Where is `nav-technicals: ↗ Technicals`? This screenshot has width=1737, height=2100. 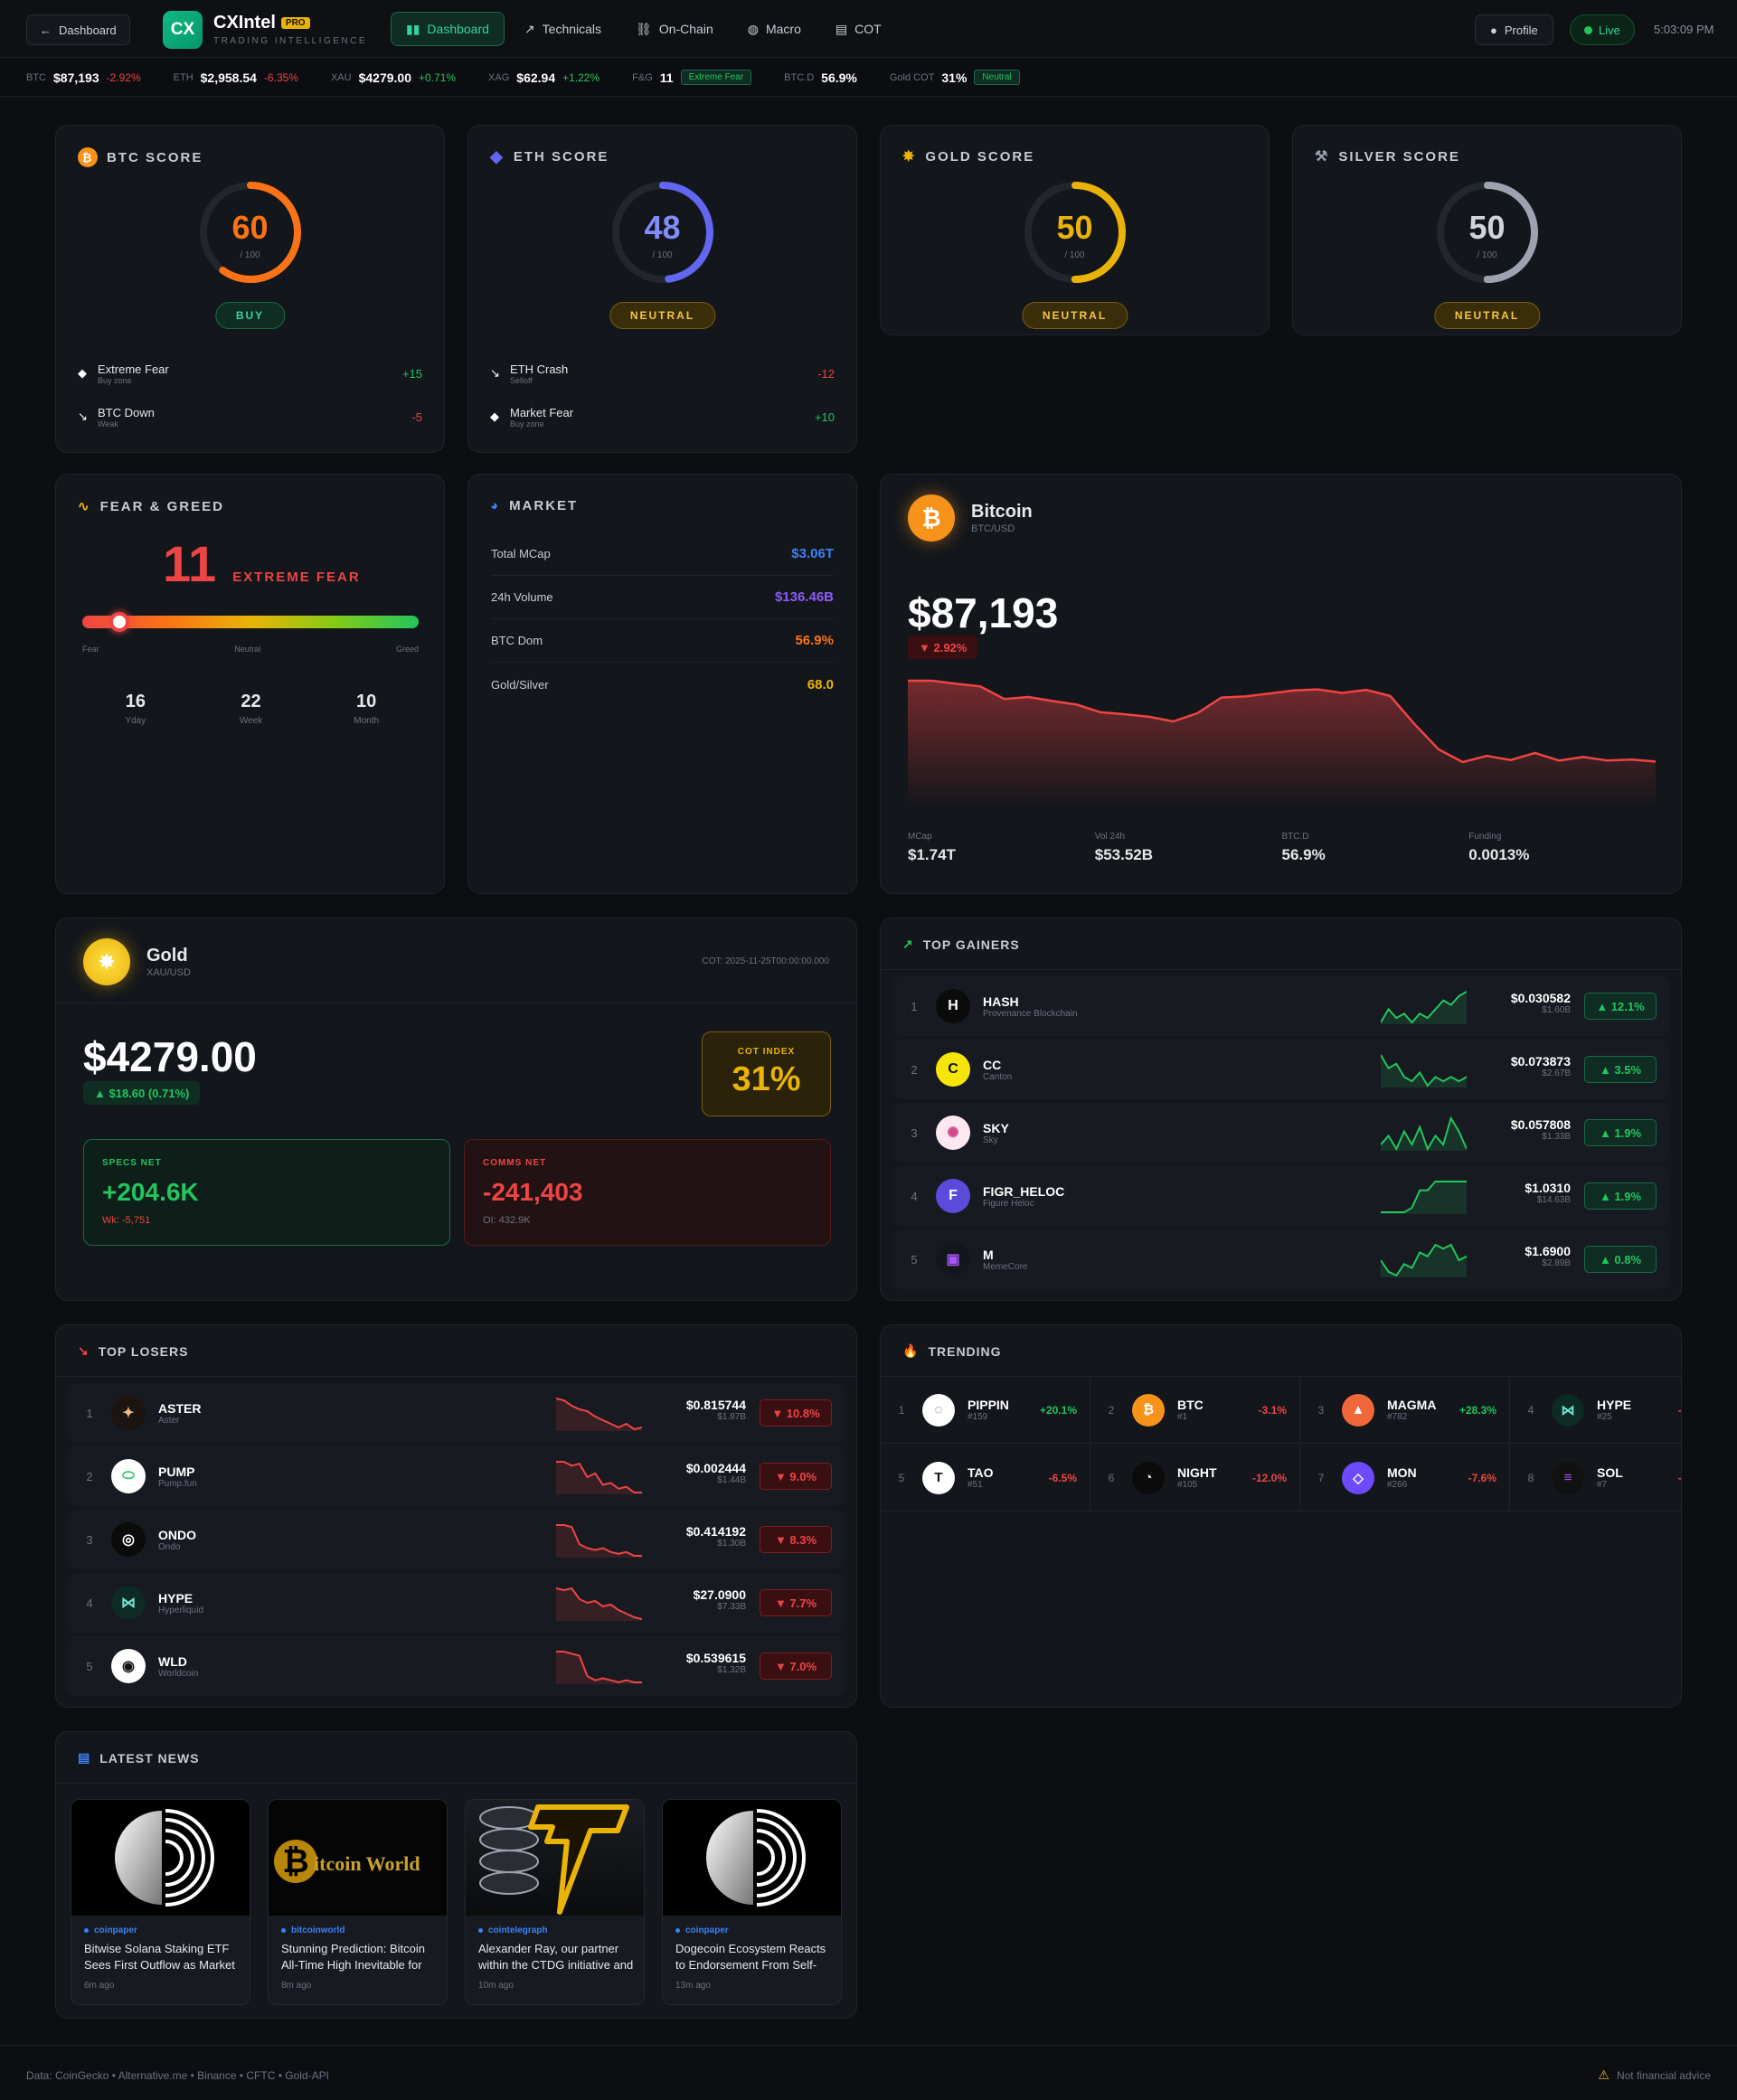 nav-technicals: ↗ Technicals is located at coordinates (563, 29).